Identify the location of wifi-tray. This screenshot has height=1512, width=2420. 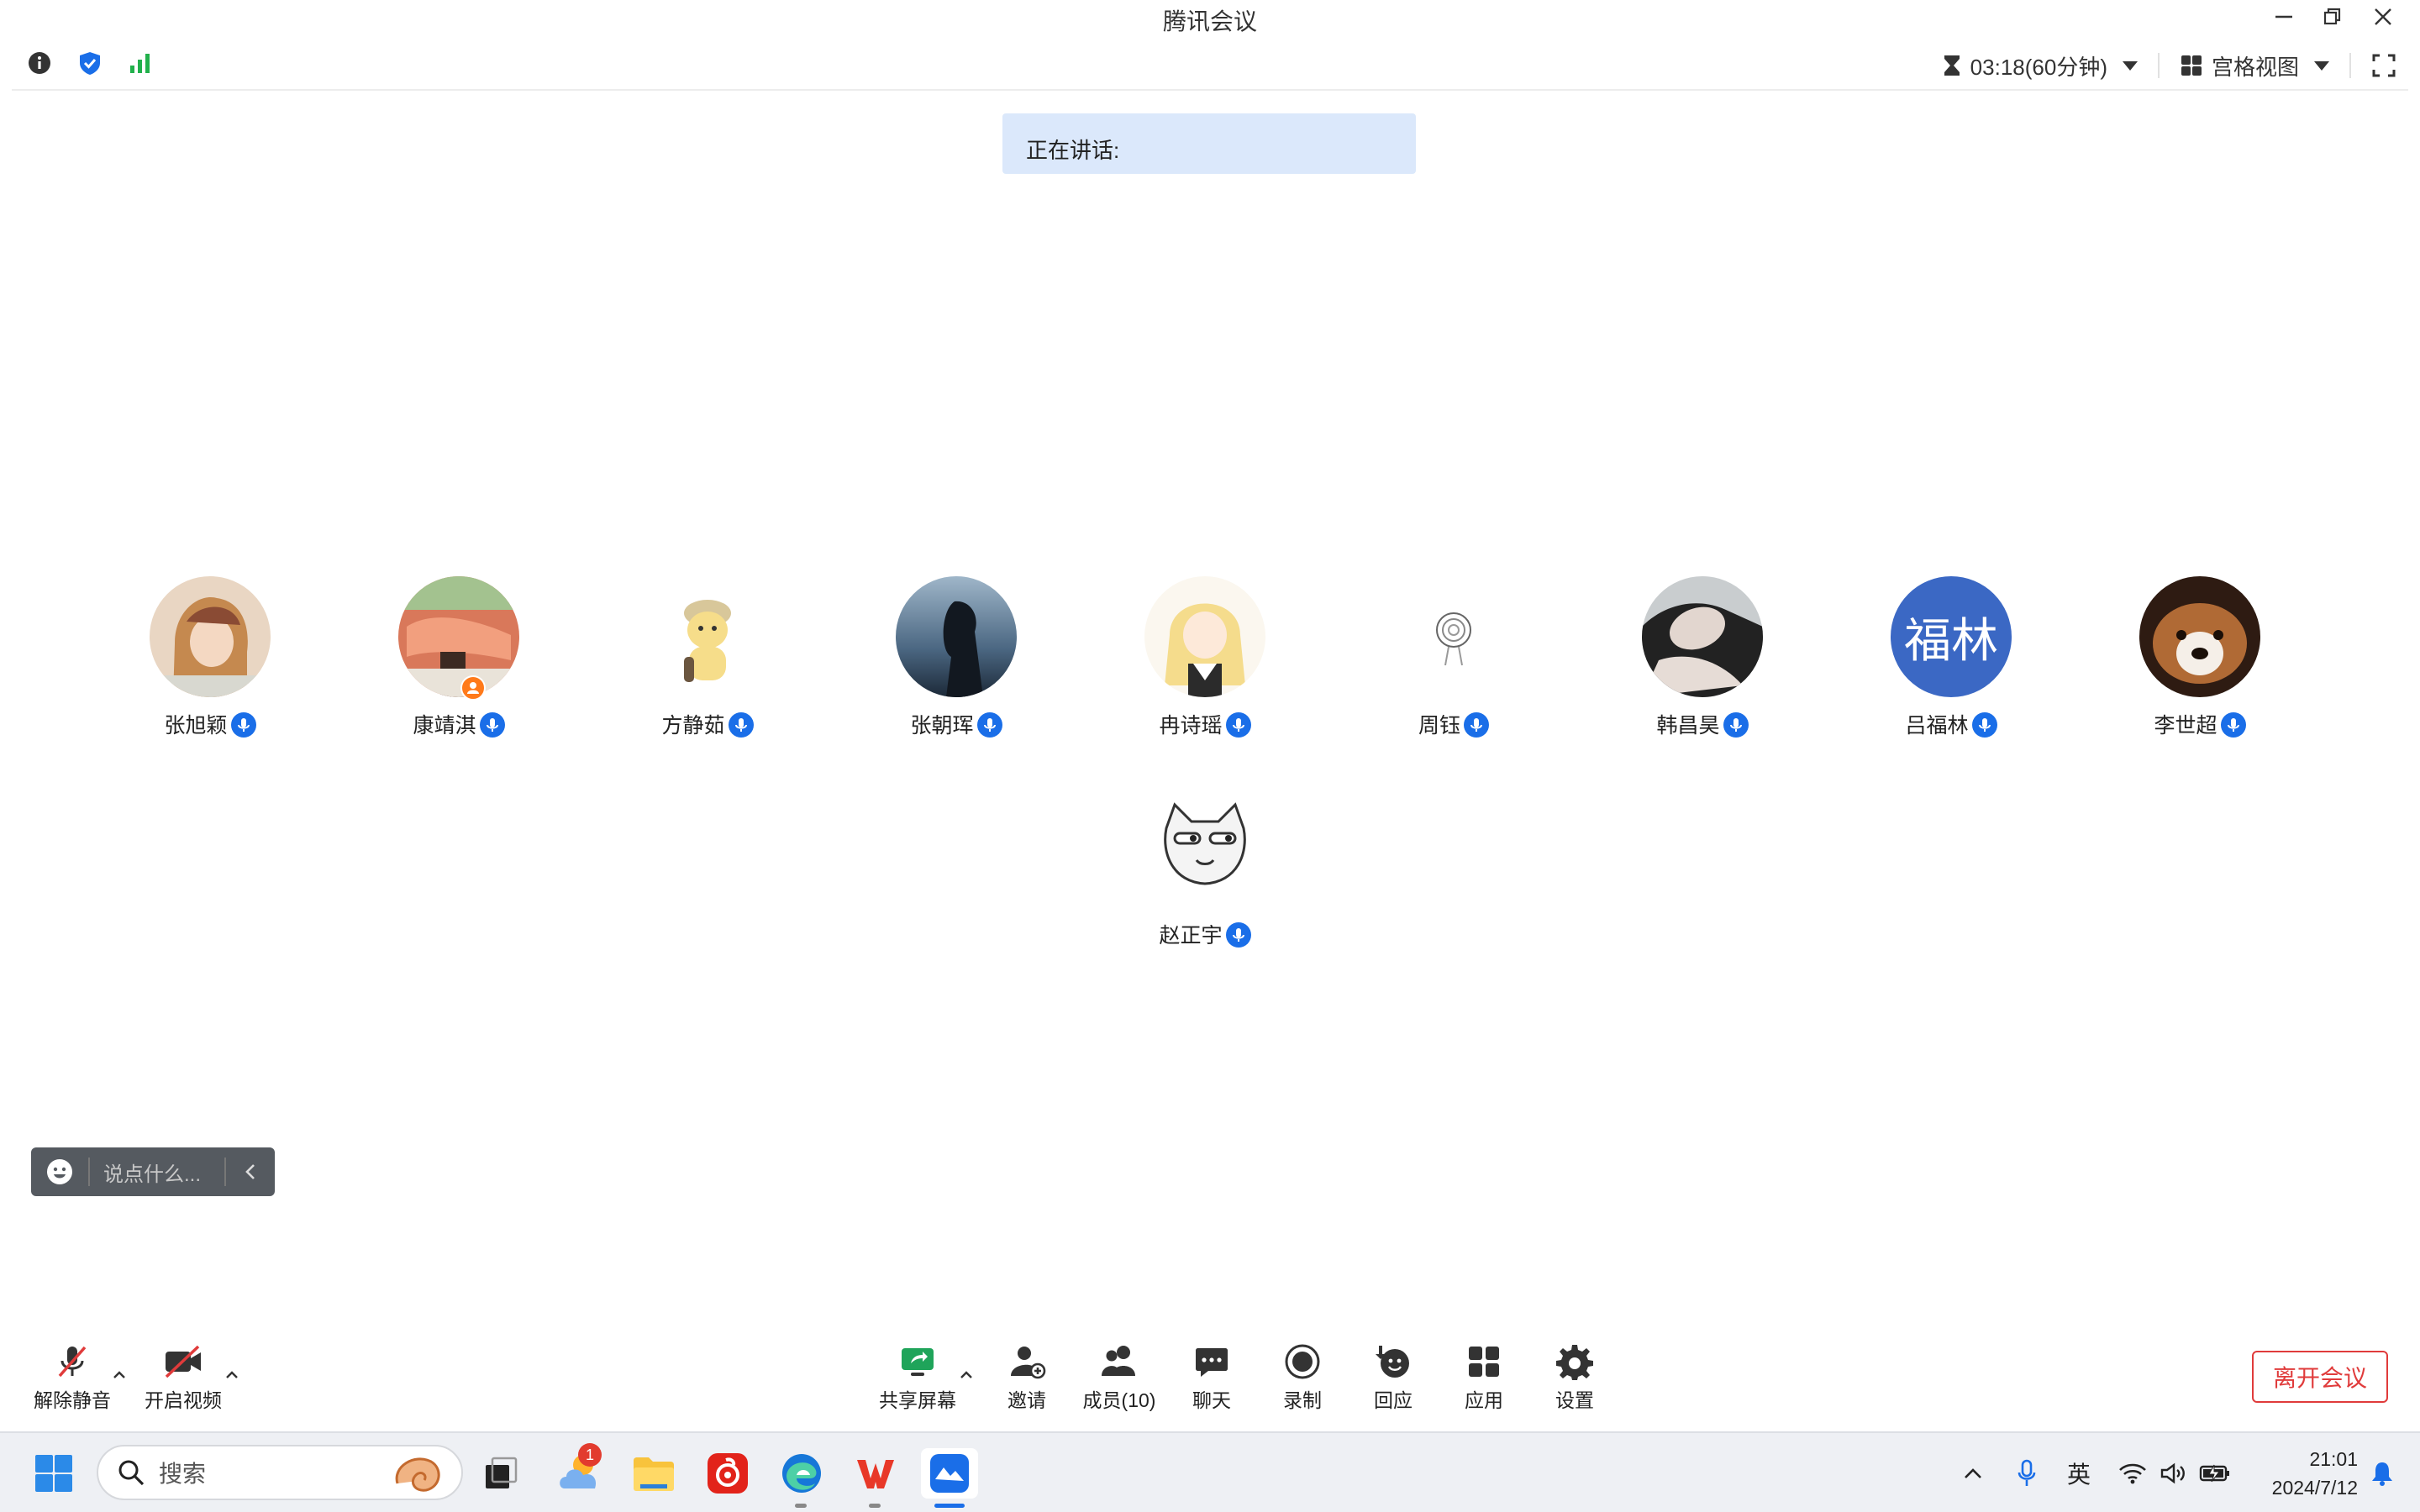
(2132, 1472).